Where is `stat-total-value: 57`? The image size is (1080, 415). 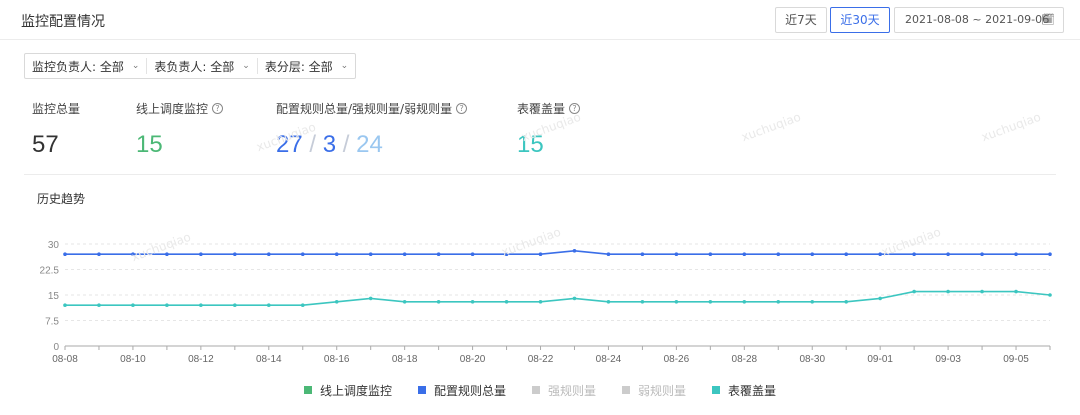
stat-total-value: 57 is located at coordinates (45, 144).